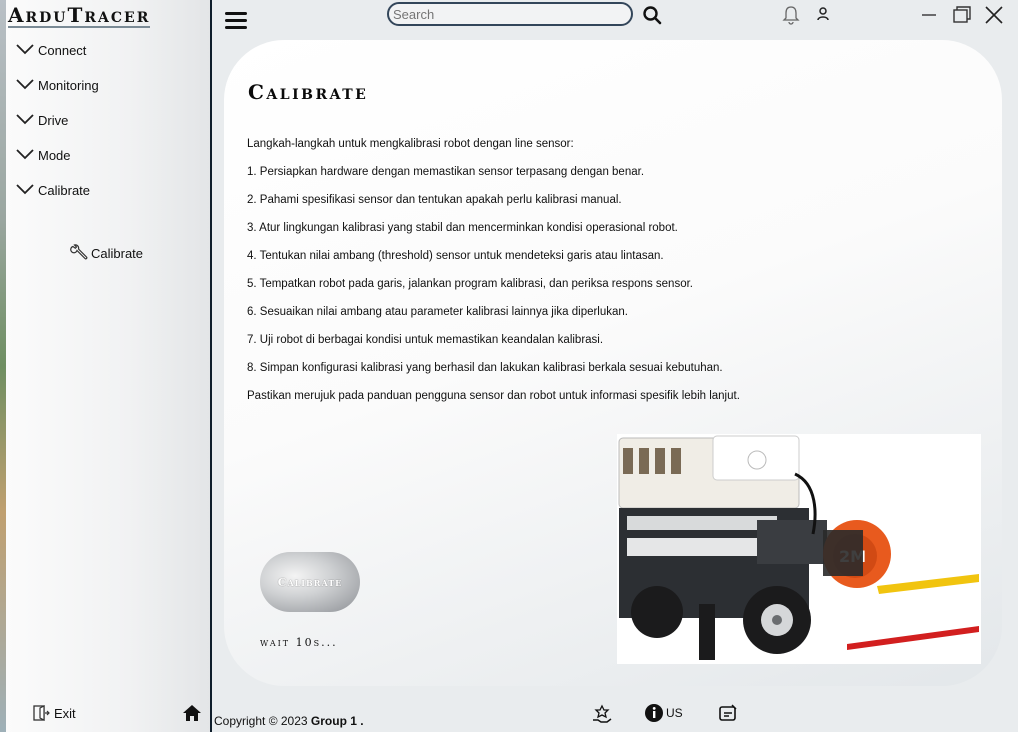 Image resolution: width=1018 pixels, height=732 pixels. Describe the element at coordinates (310, 582) in the screenshot. I see `calibrate-button: Calibrate` at that location.